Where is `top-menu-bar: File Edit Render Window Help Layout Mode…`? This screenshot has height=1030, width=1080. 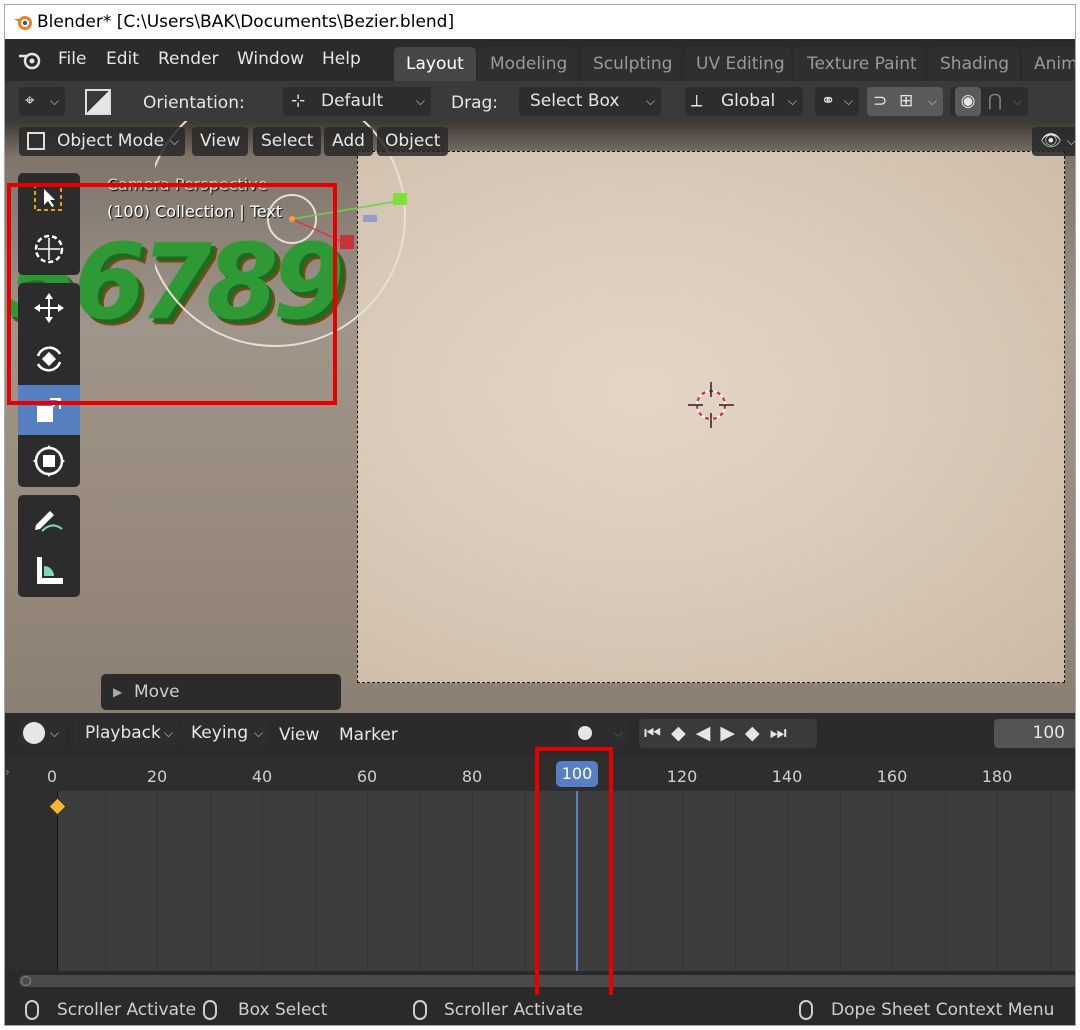
top-menu-bar: File Edit Render Window Help Layout Mode… is located at coordinates (540, 60).